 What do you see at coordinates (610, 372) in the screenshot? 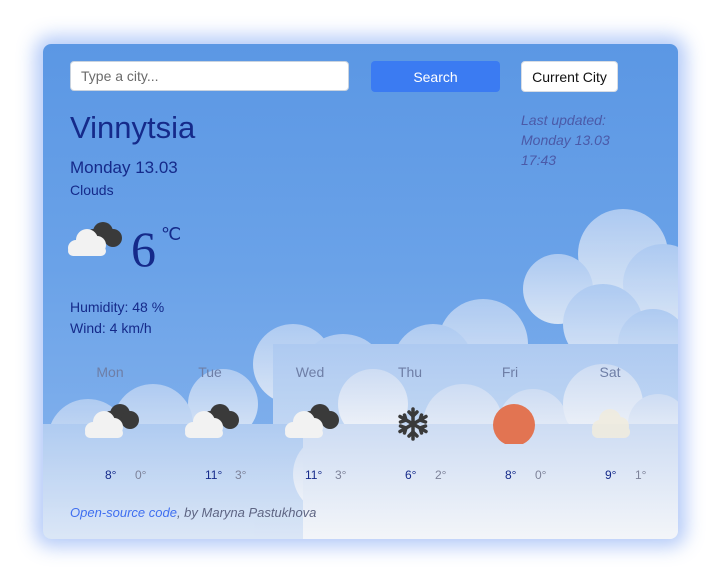
I see `forecast-day-name: Sat` at bounding box center [610, 372].